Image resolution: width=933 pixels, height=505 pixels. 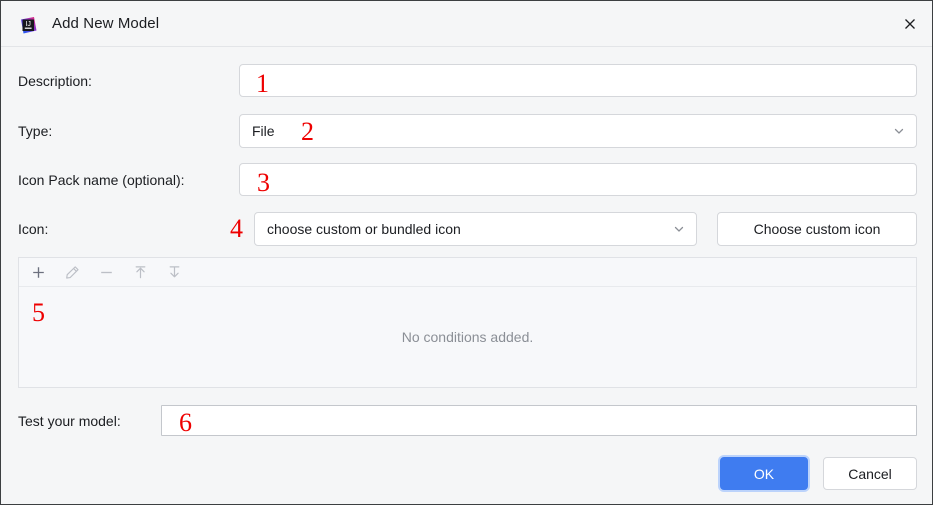 I want to click on close-icon, so click(x=910, y=24).